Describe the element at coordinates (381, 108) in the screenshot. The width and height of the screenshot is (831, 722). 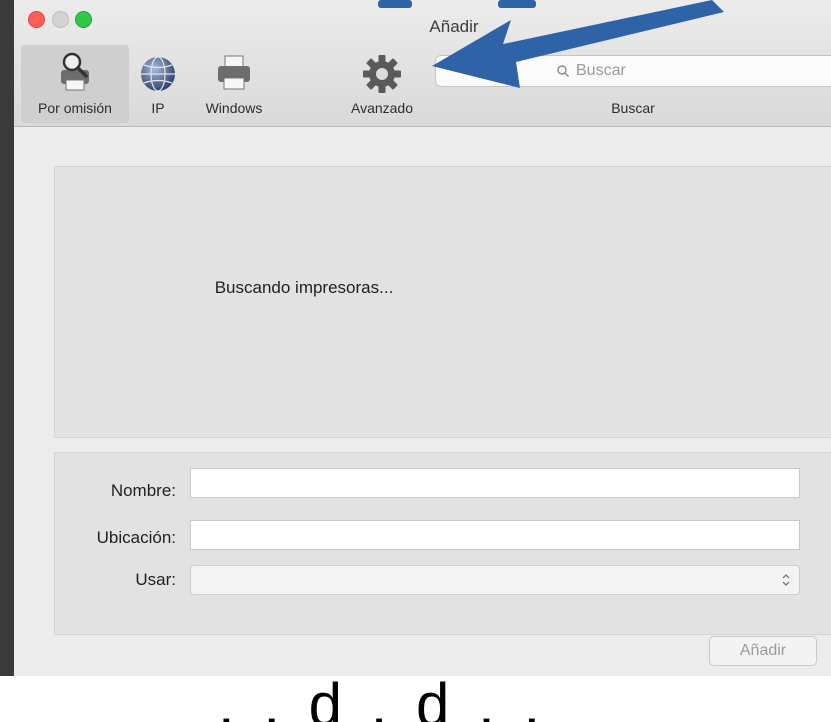
I see `tab-advanced-label: Avanzado` at that location.